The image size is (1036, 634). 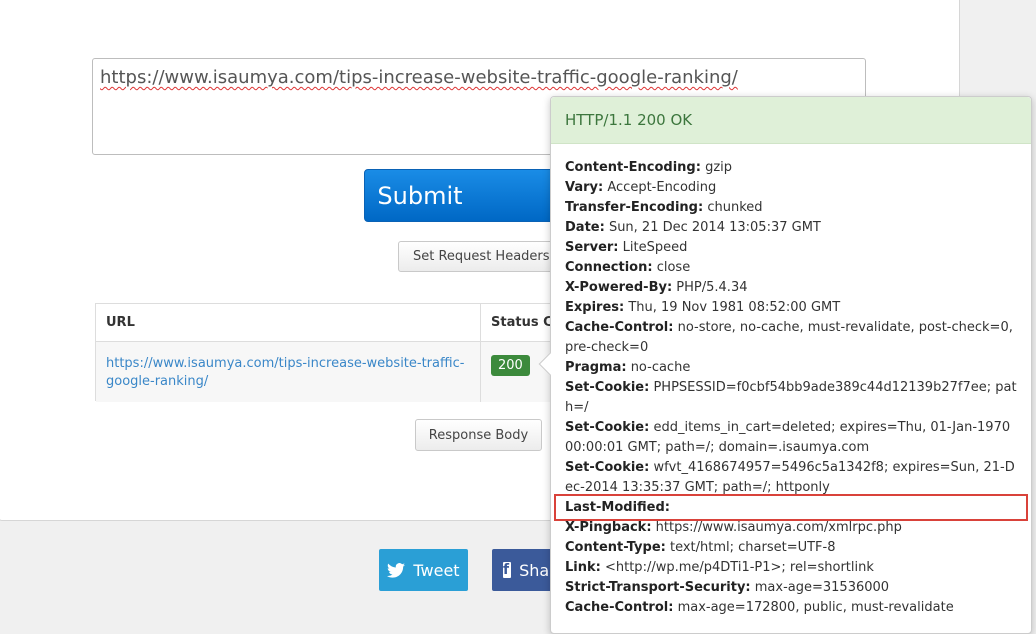 What do you see at coordinates (478, 256) in the screenshot?
I see `set-request-headers-button: Set Request Headers` at bounding box center [478, 256].